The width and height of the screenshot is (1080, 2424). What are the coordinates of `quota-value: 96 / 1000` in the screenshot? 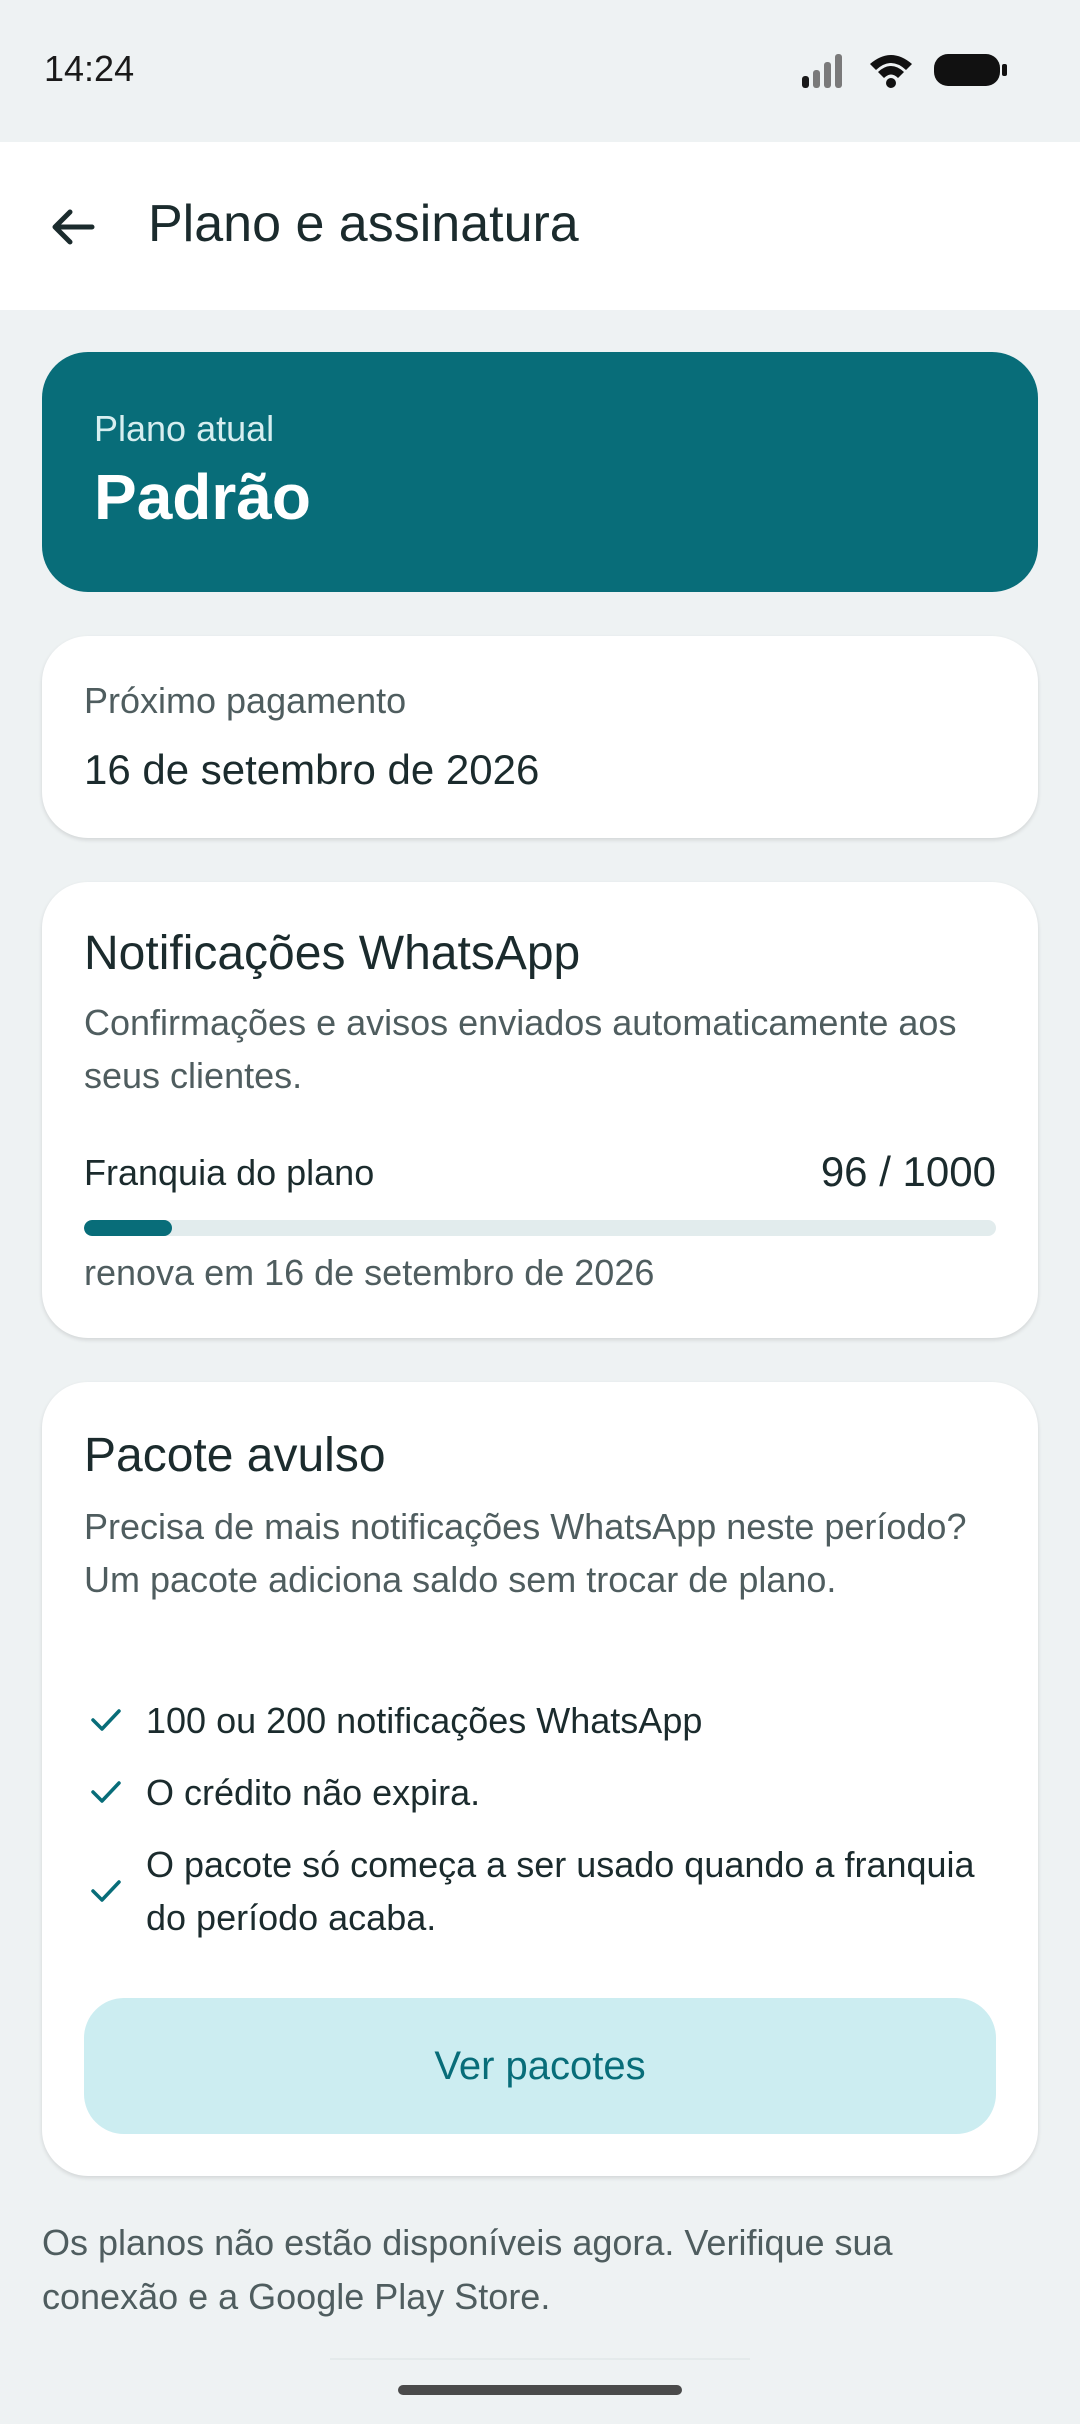 It's located at (908, 1171).